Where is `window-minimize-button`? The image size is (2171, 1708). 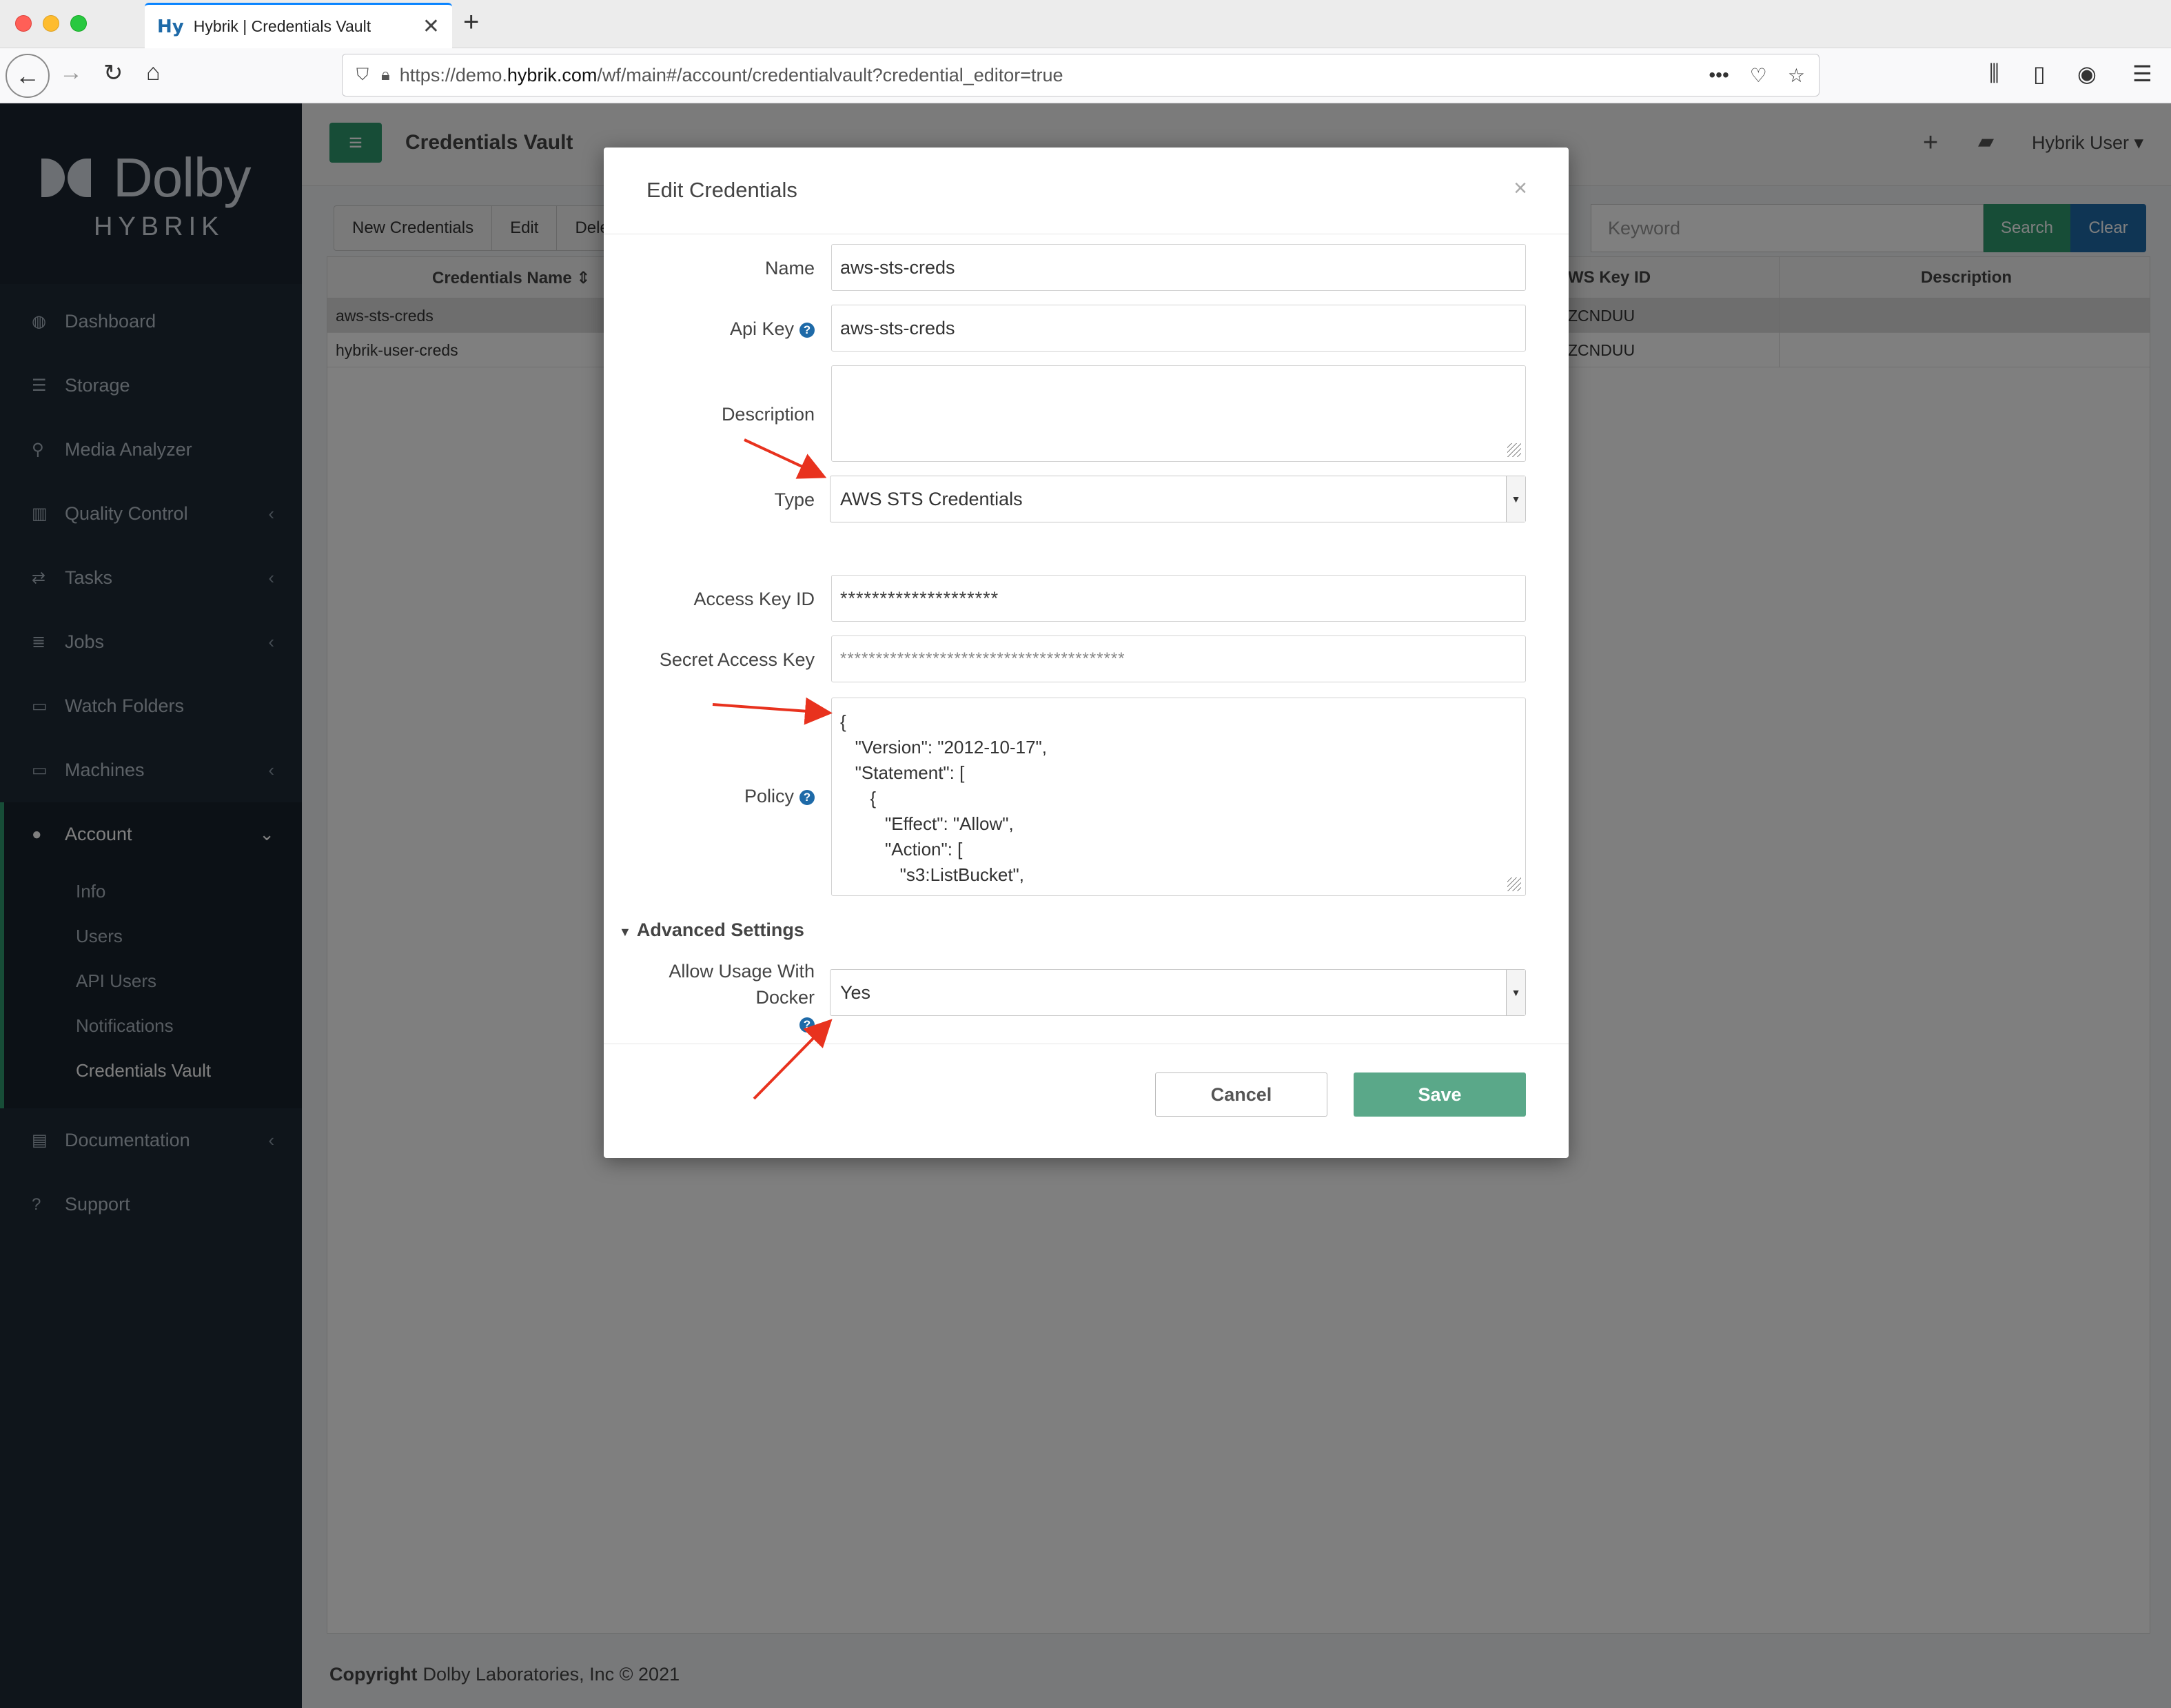
window-minimize-button is located at coordinates (51, 23).